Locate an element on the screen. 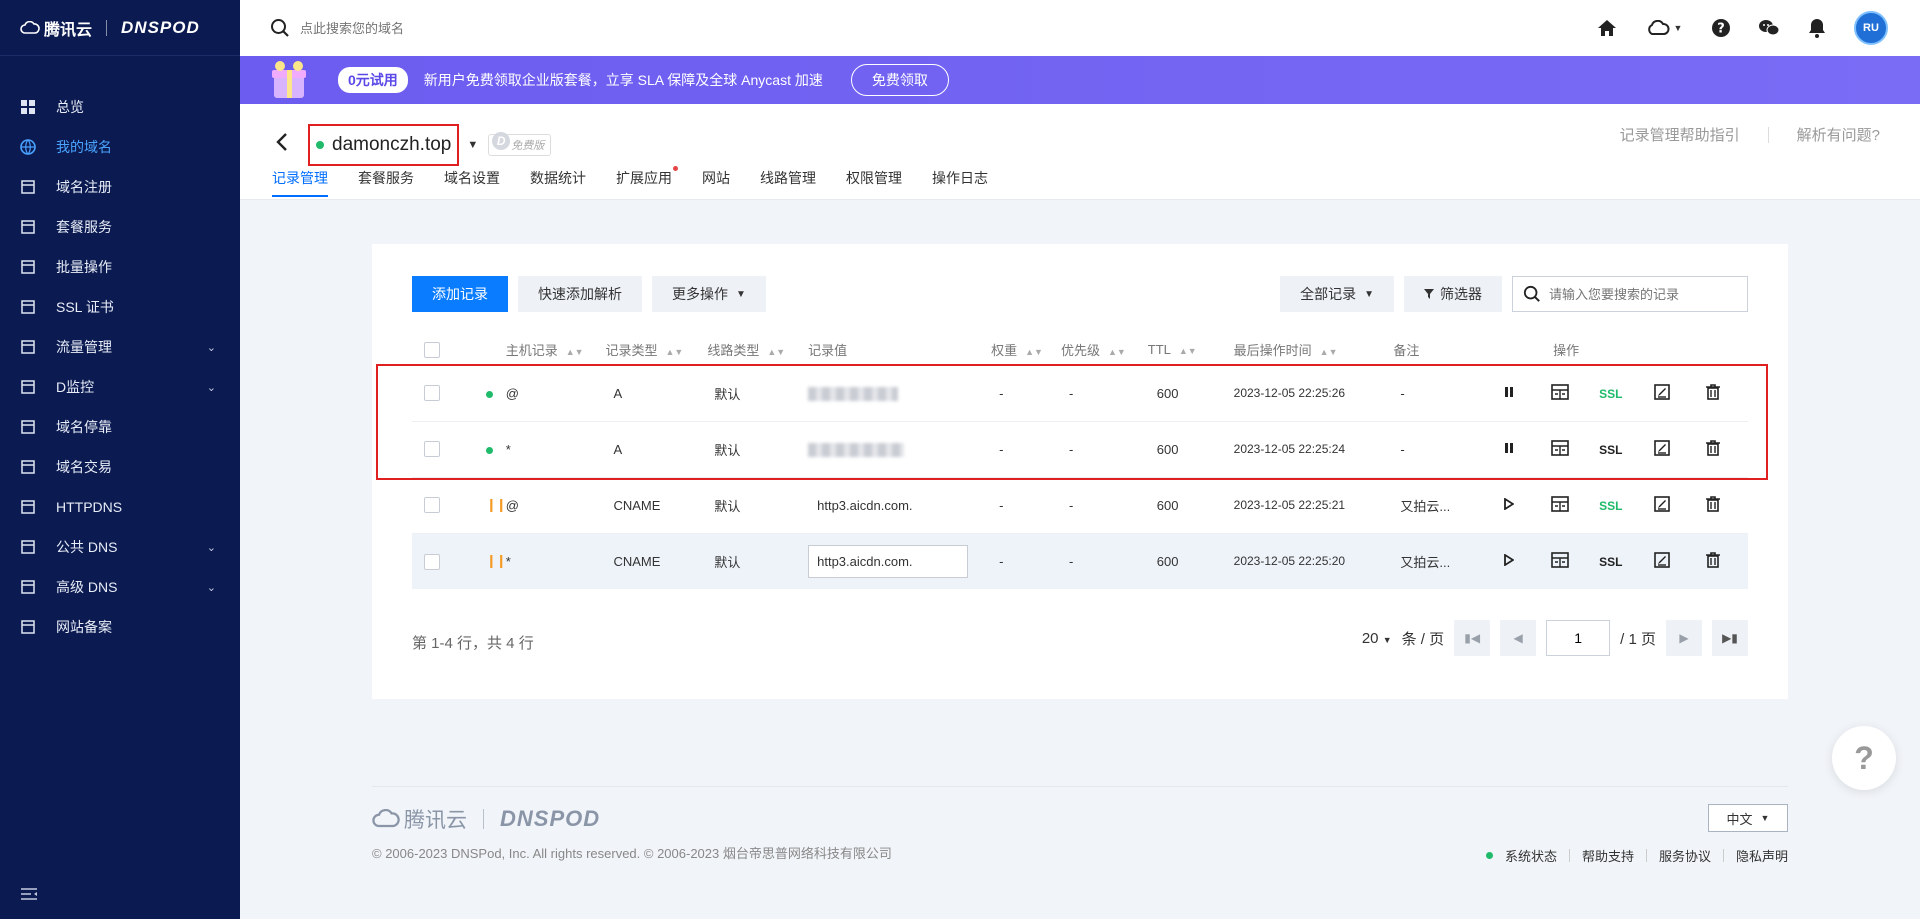 The image size is (1920, 919). host-header: 主机记录 ▲▼ is located at coordinates (556, 350).